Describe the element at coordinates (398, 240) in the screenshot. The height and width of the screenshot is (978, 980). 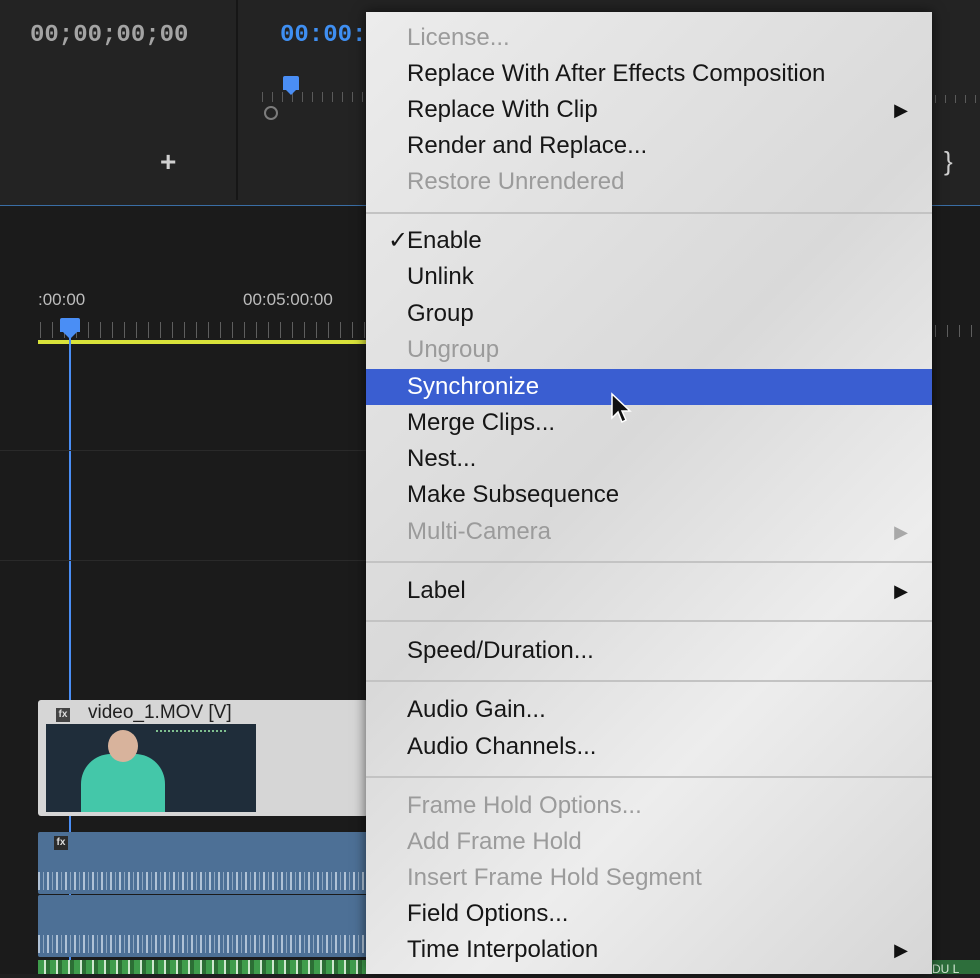
I see `checkmark-icon: ✓` at that location.